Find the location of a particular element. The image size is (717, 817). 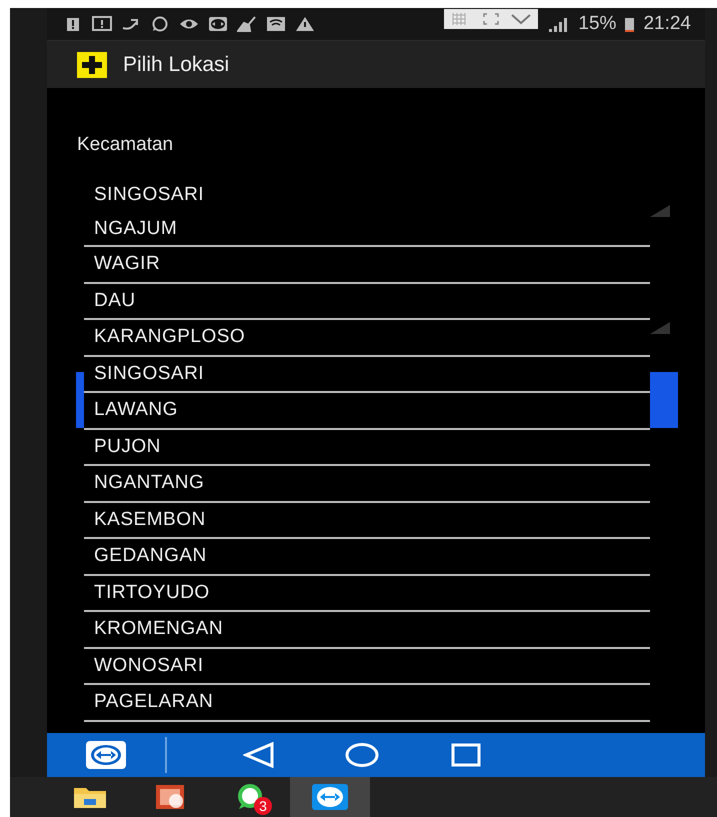

wifi-icon is located at coordinates (276, 24).